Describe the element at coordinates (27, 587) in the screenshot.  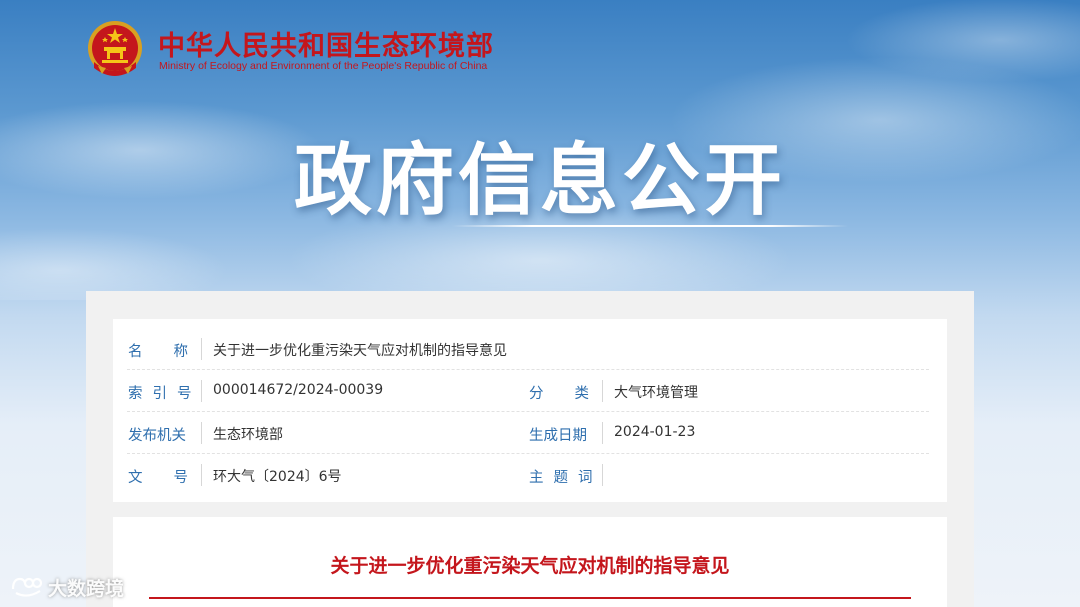
I see `brand-logo-icon` at that location.